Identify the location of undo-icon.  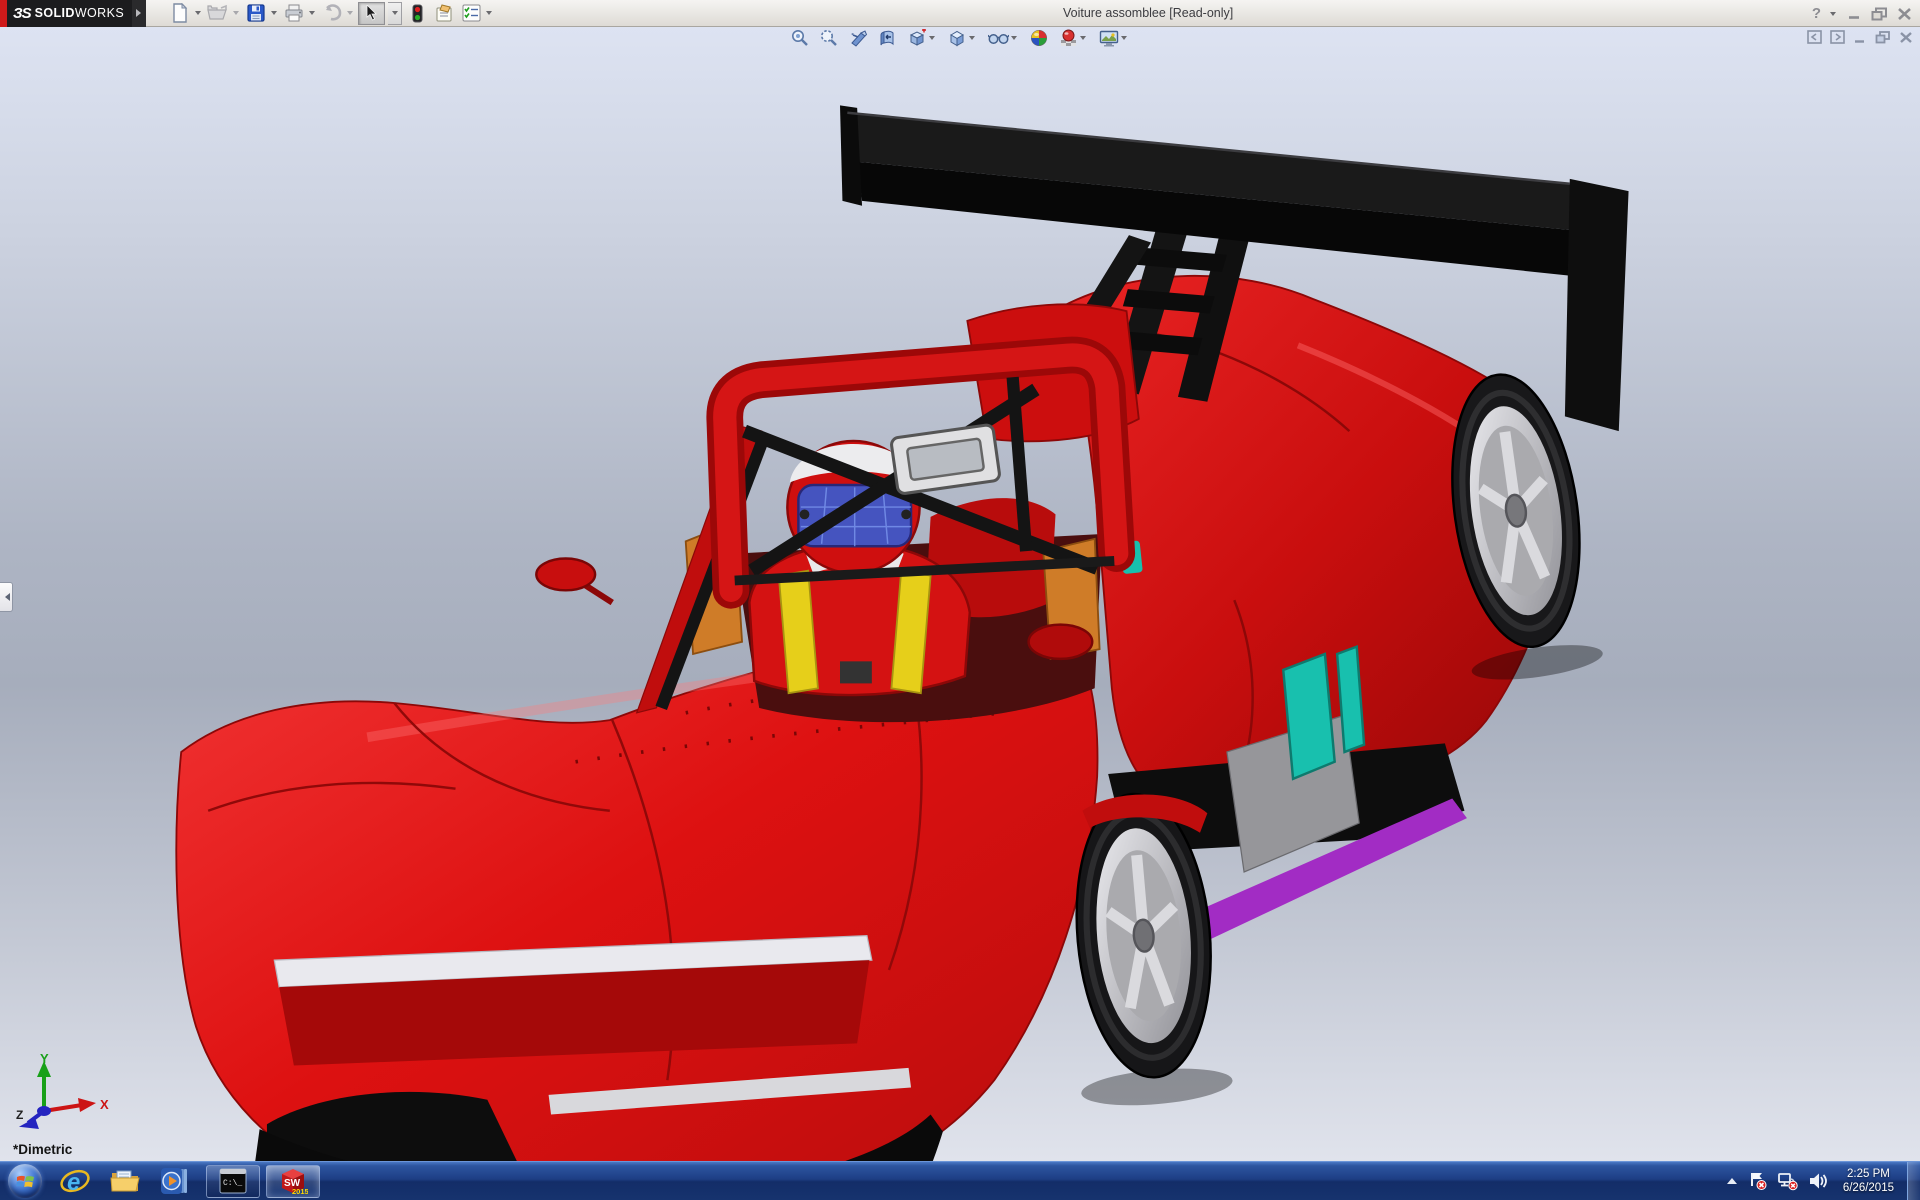
(334, 12).